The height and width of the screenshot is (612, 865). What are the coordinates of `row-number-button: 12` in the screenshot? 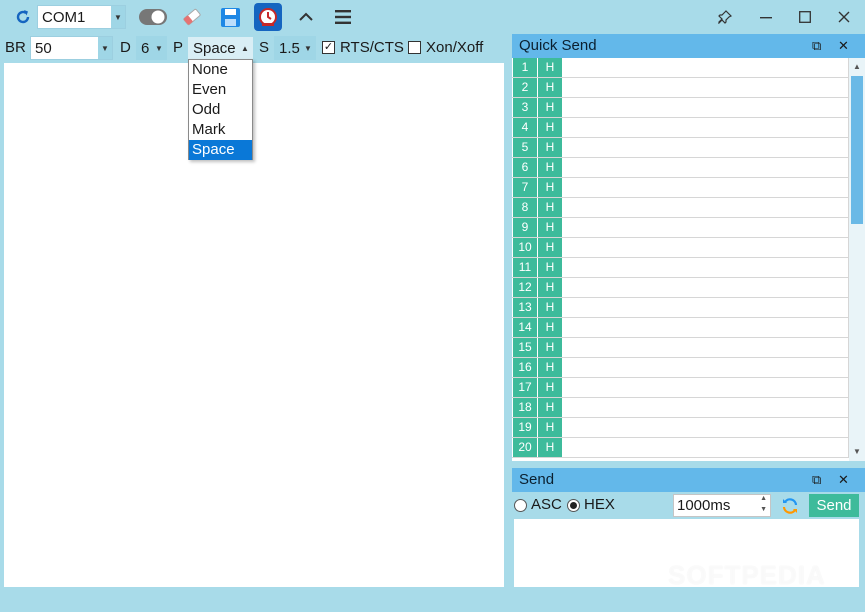 It's located at (525, 287).